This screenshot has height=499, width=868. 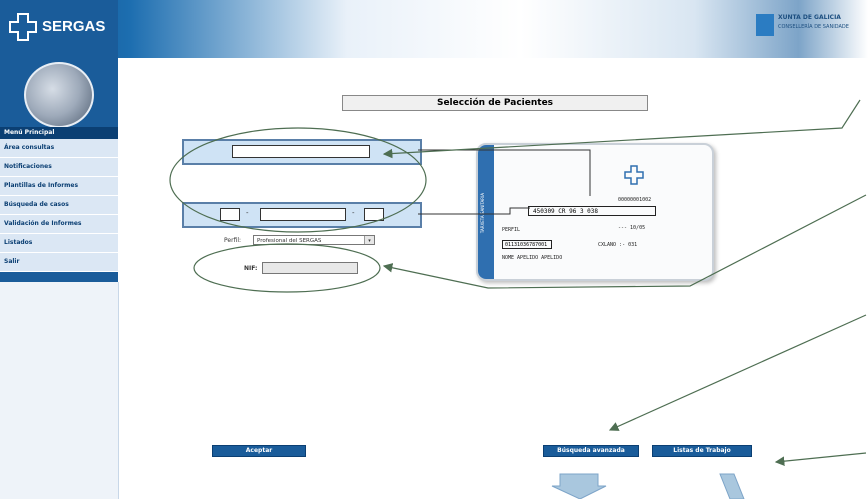 What do you see at coordinates (702, 451) in the screenshot?
I see `work-lists-button: Listas de Trabajo` at bounding box center [702, 451].